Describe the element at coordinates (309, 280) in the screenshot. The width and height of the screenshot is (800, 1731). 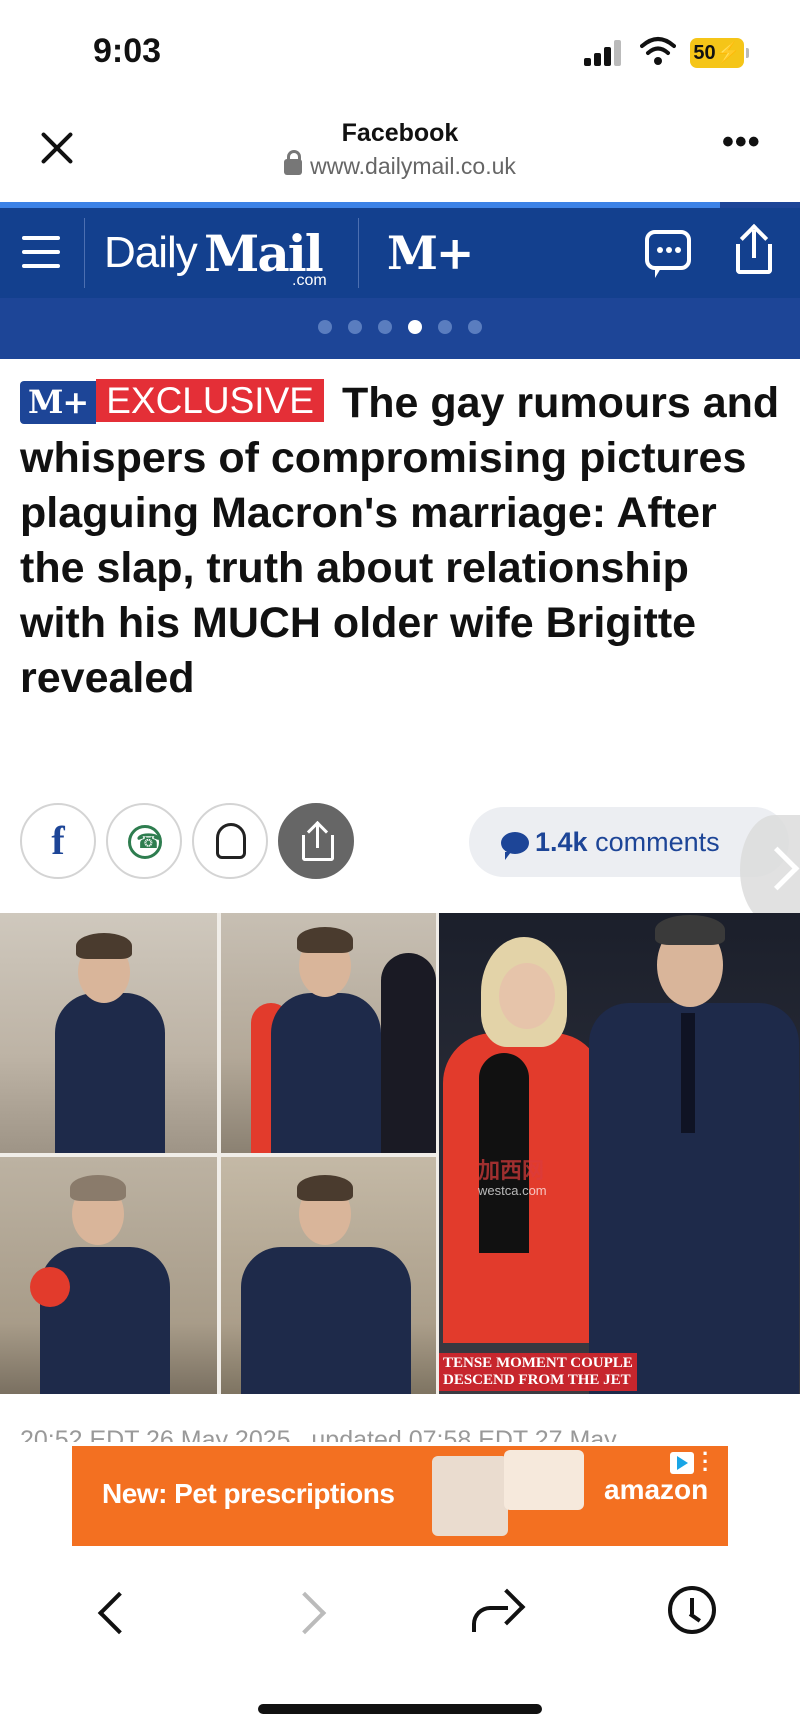
I see `logo-com: .com` at that location.